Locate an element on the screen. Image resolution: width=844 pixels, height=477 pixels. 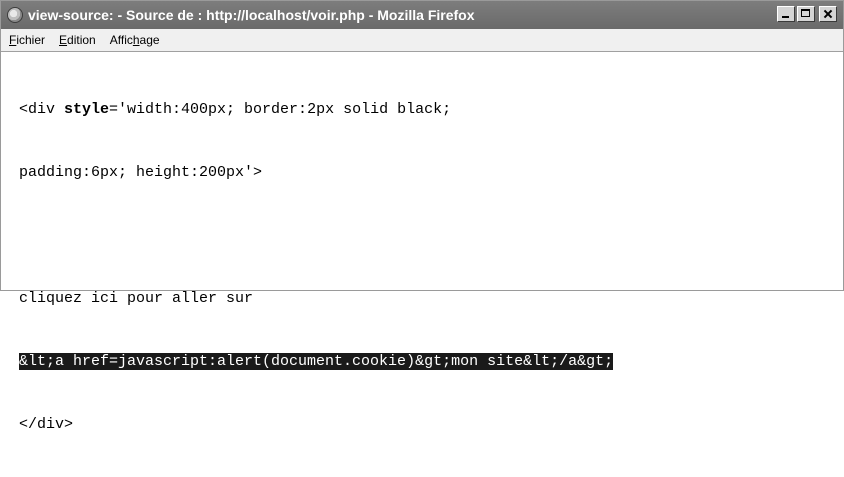
menu-edition: Edition is located at coordinates (77, 40).